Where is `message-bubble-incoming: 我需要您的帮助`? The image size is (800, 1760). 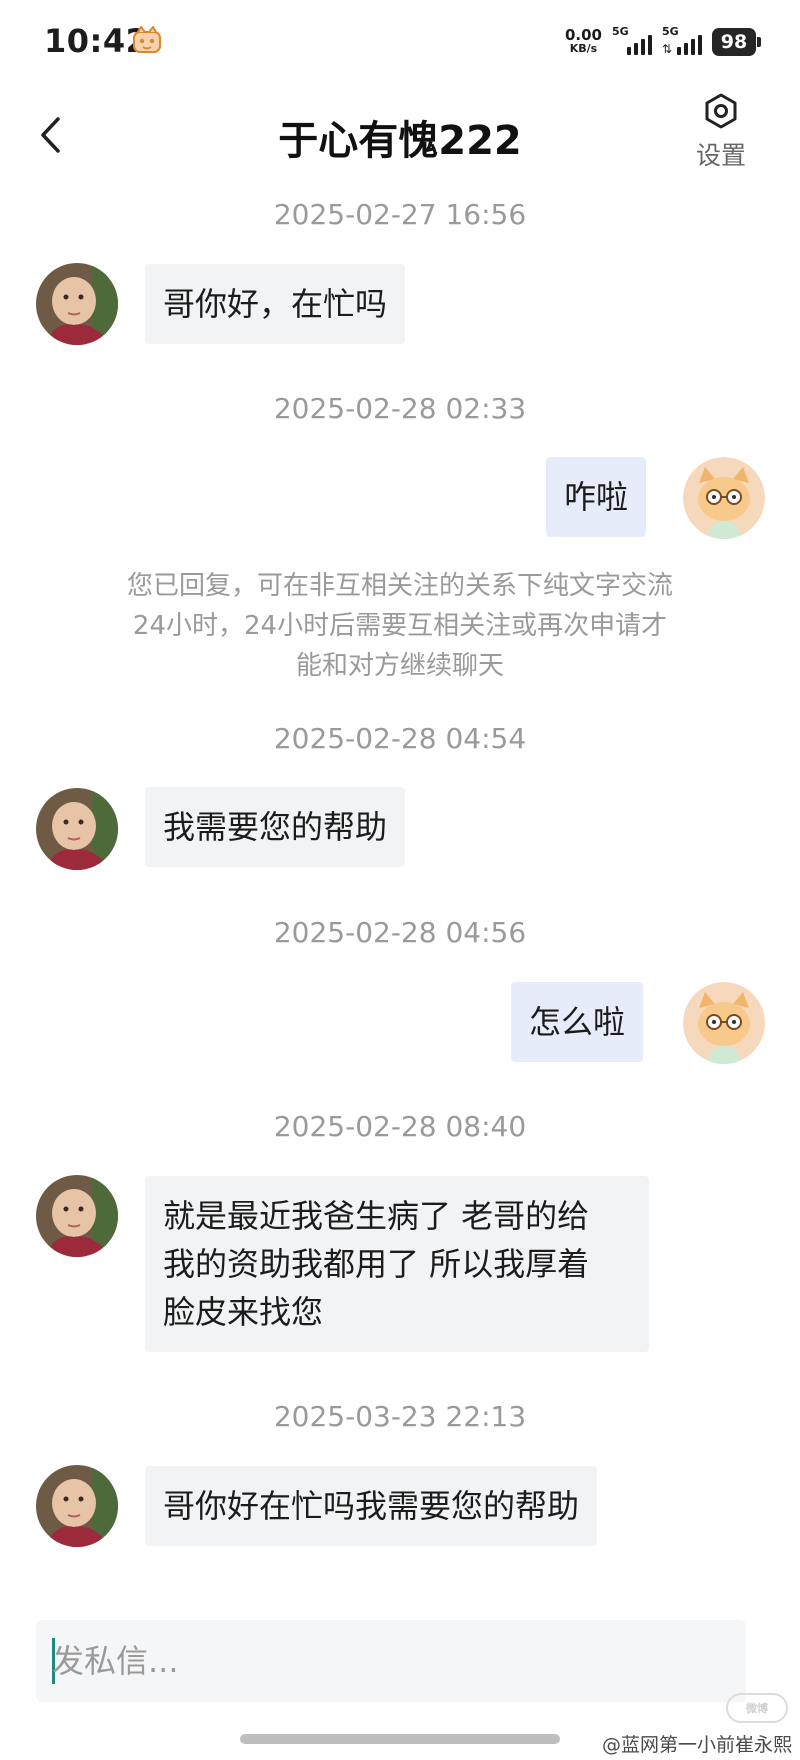
message-bubble-incoming: 我需要您的帮助 is located at coordinates (275, 827).